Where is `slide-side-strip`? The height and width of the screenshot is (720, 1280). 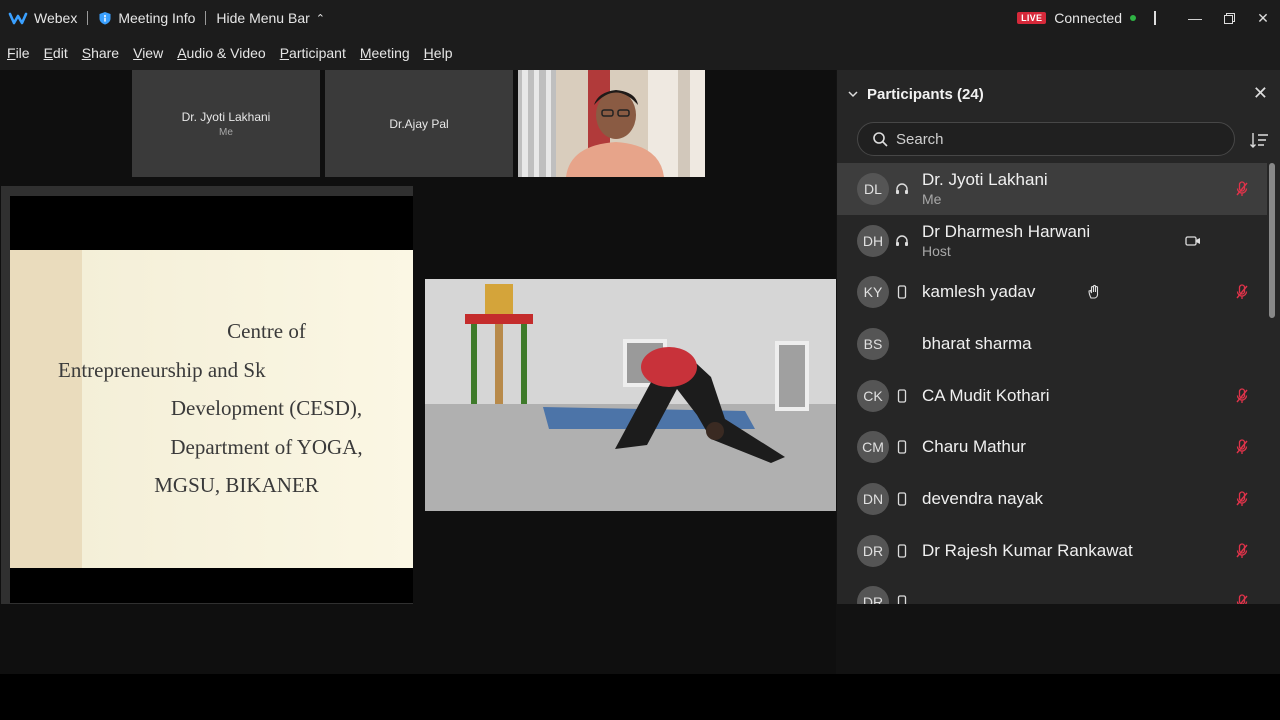 slide-side-strip is located at coordinates (46, 409).